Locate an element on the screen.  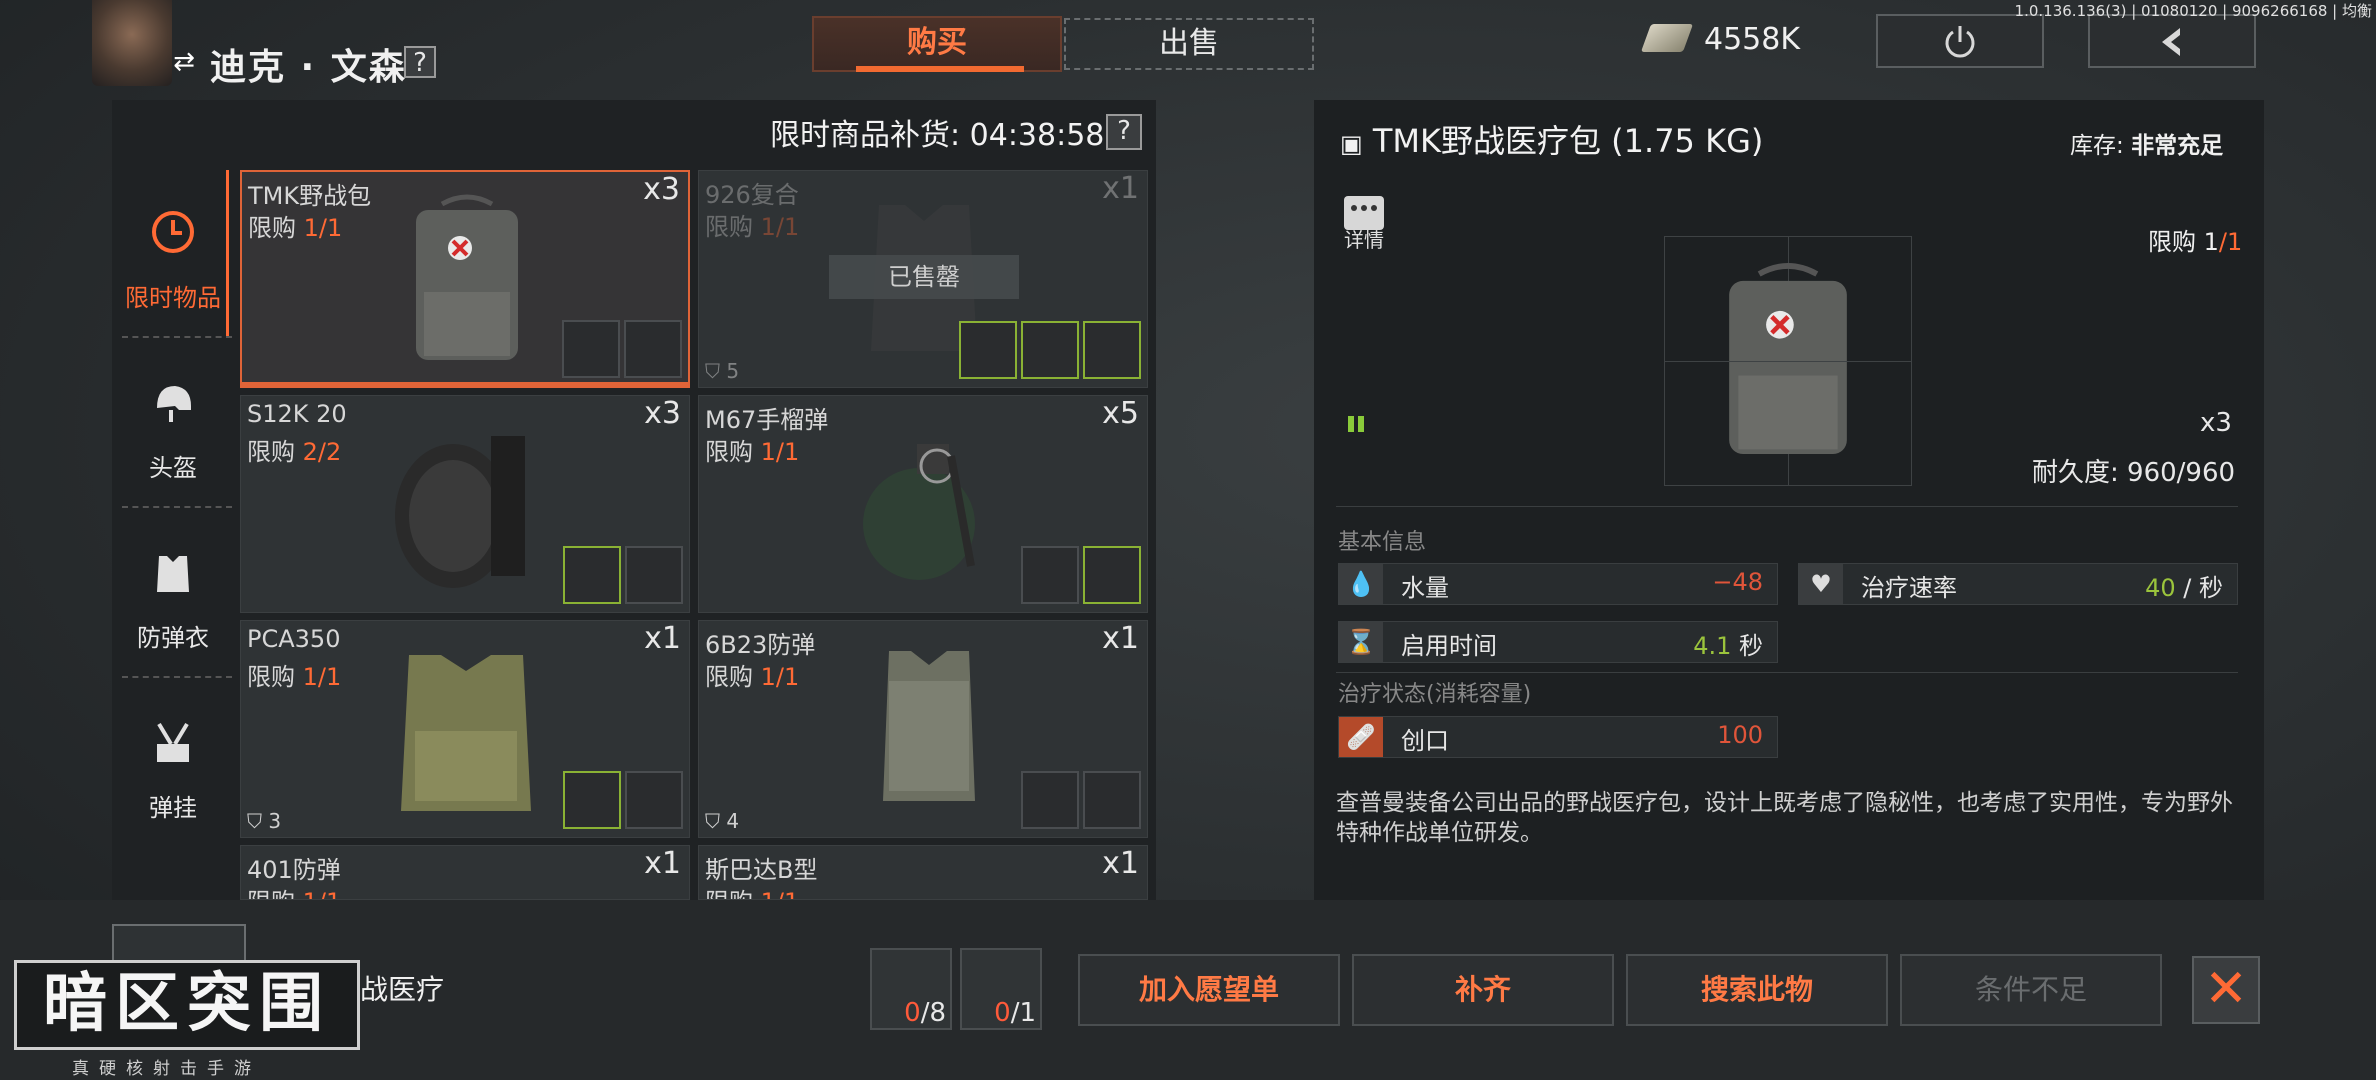
shop-item-card: 401防弹 限购 1/1 x1 is located at coordinates (465, 872).